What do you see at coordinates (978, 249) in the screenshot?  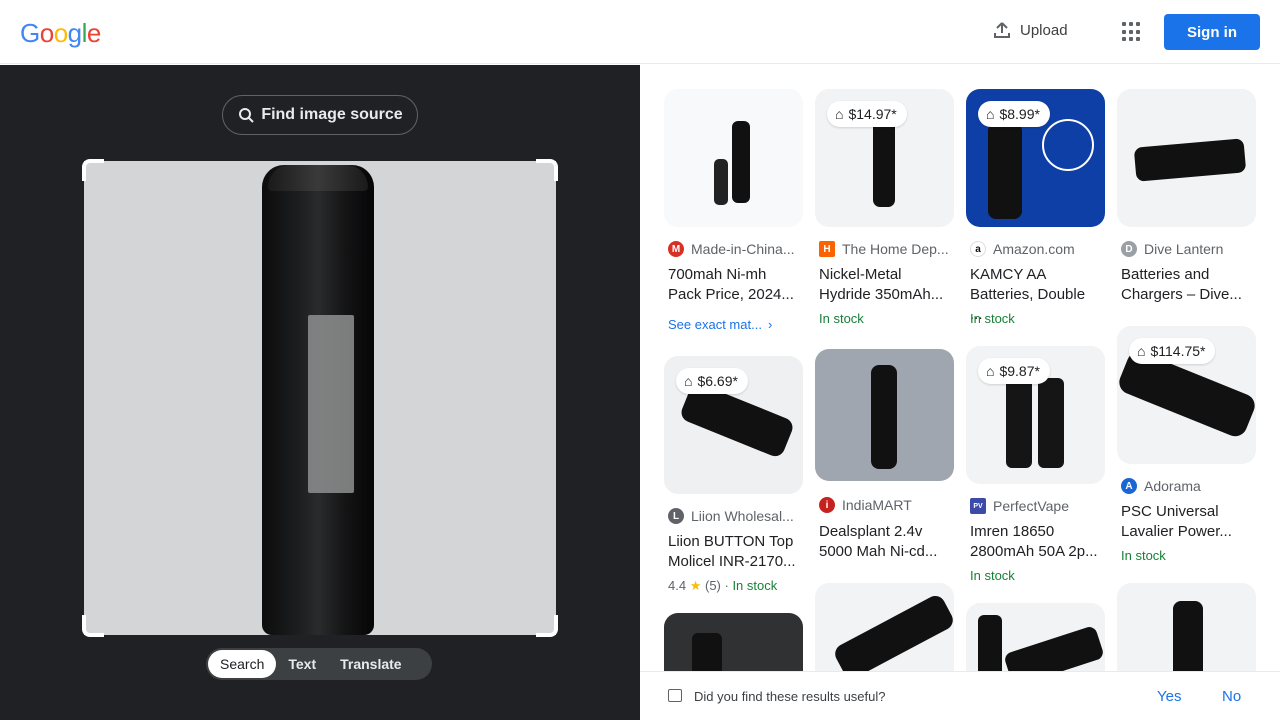 I see `amazon-favicon-icon: a` at bounding box center [978, 249].